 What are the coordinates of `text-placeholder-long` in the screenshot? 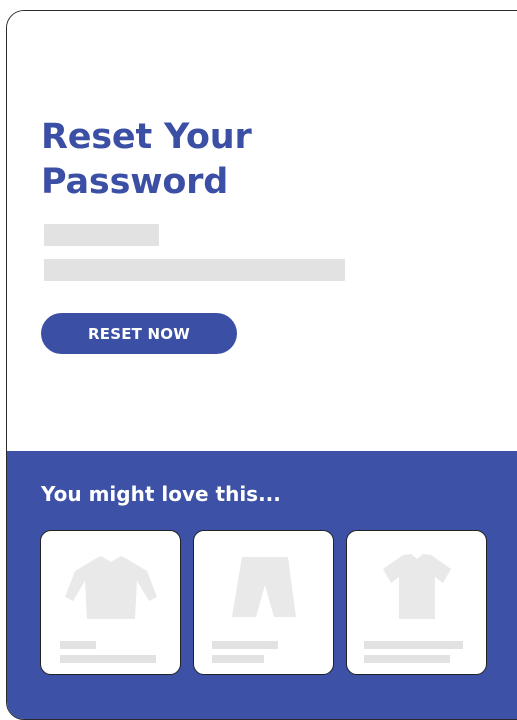 It's located at (194, 270).